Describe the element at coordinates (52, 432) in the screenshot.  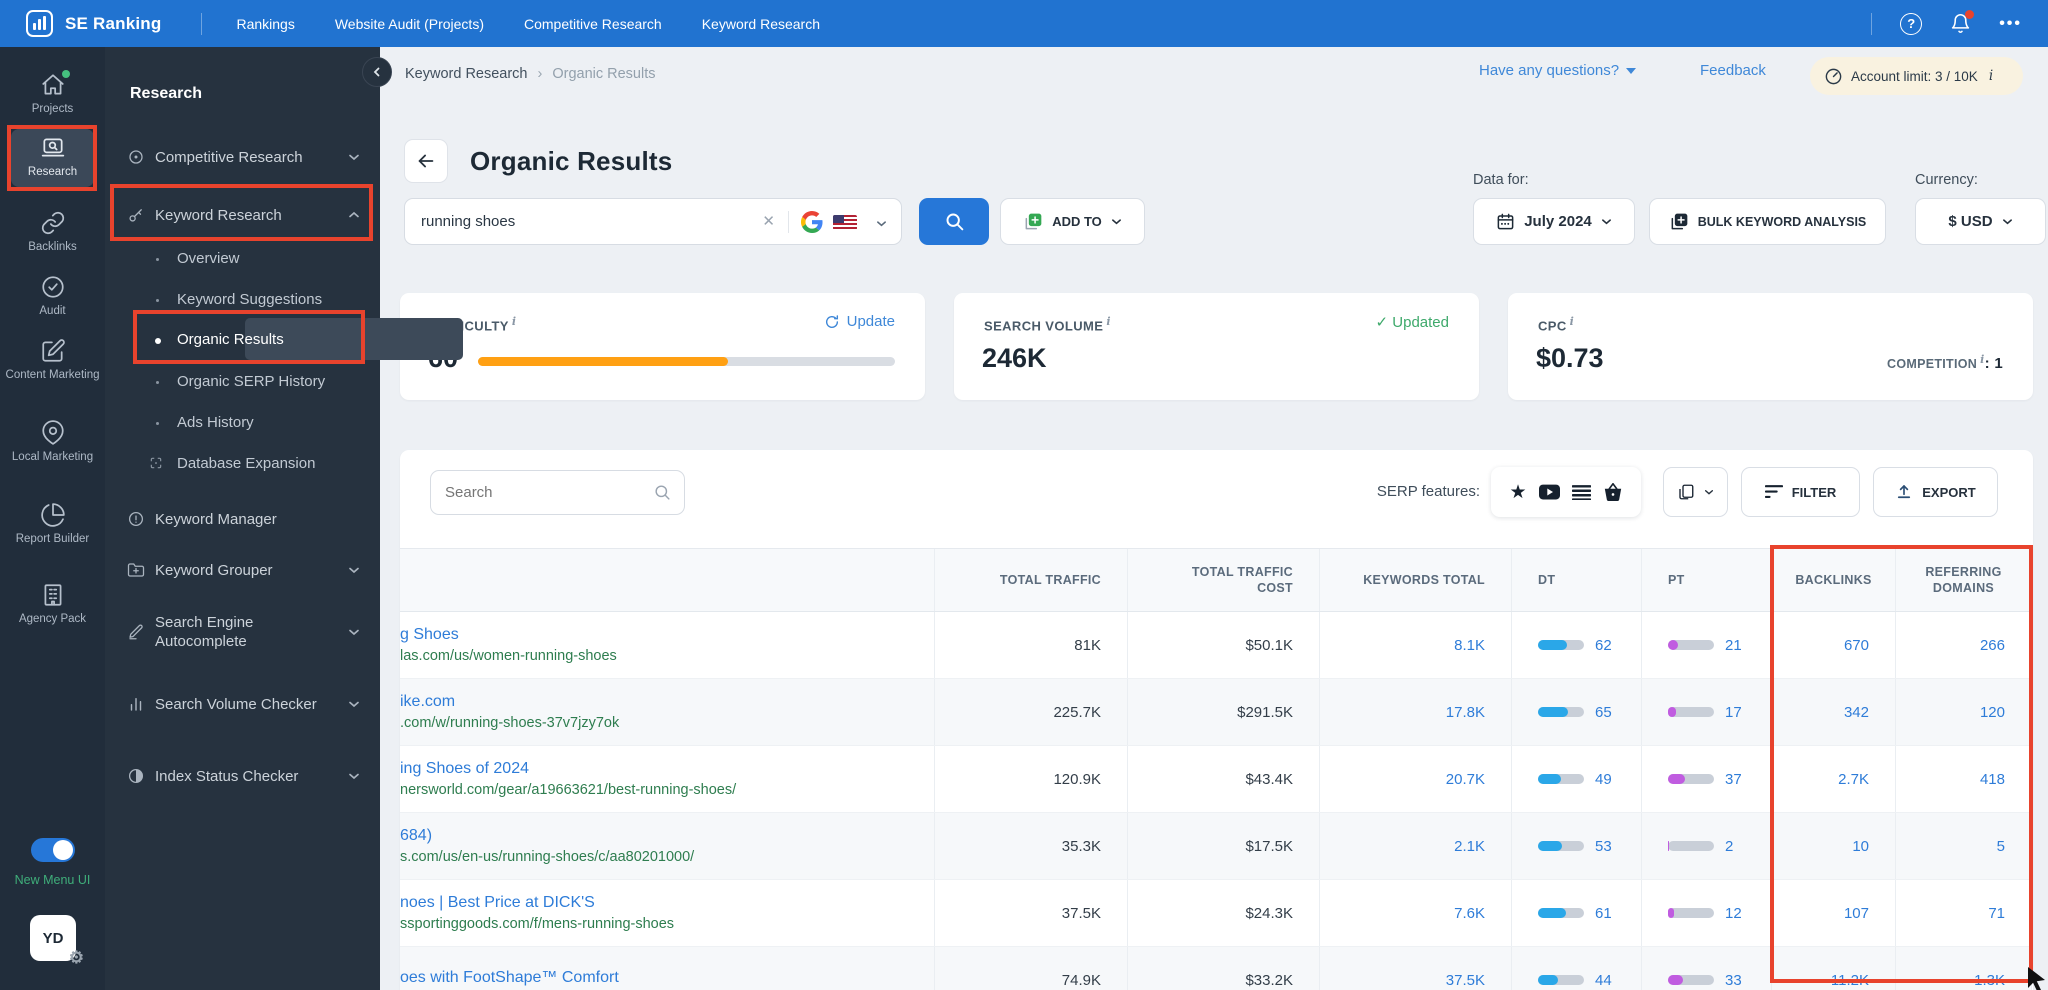
I see `map-pin-icon` at that location.